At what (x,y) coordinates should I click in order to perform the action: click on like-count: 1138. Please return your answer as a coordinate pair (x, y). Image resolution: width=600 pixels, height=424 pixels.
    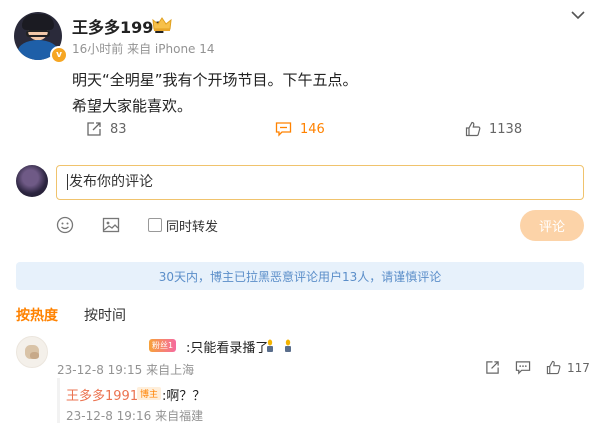
    Looking at the image, I should click on (506, 129).